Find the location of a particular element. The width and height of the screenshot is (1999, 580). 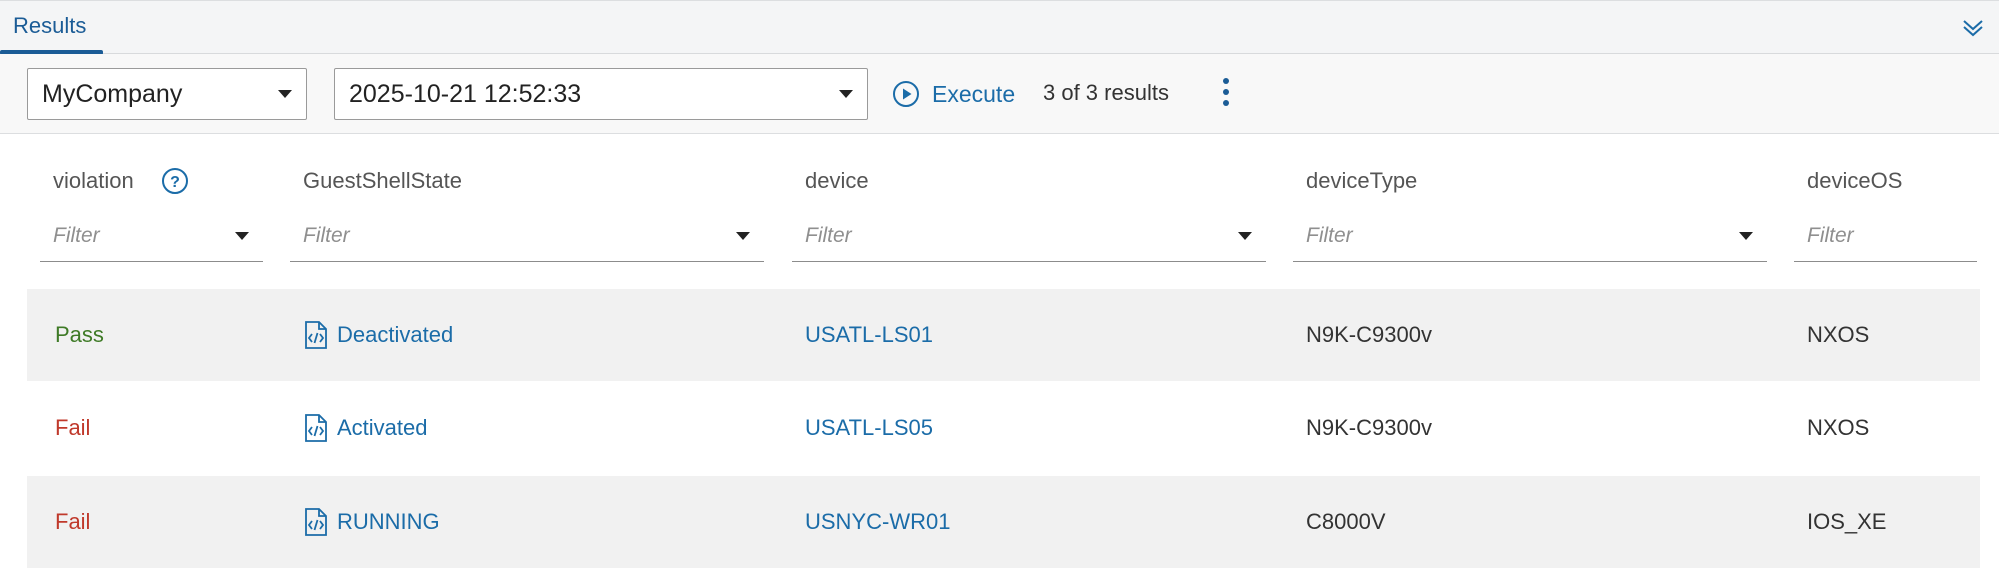

tab-results-label: Results is located at coordinates (50, 25).